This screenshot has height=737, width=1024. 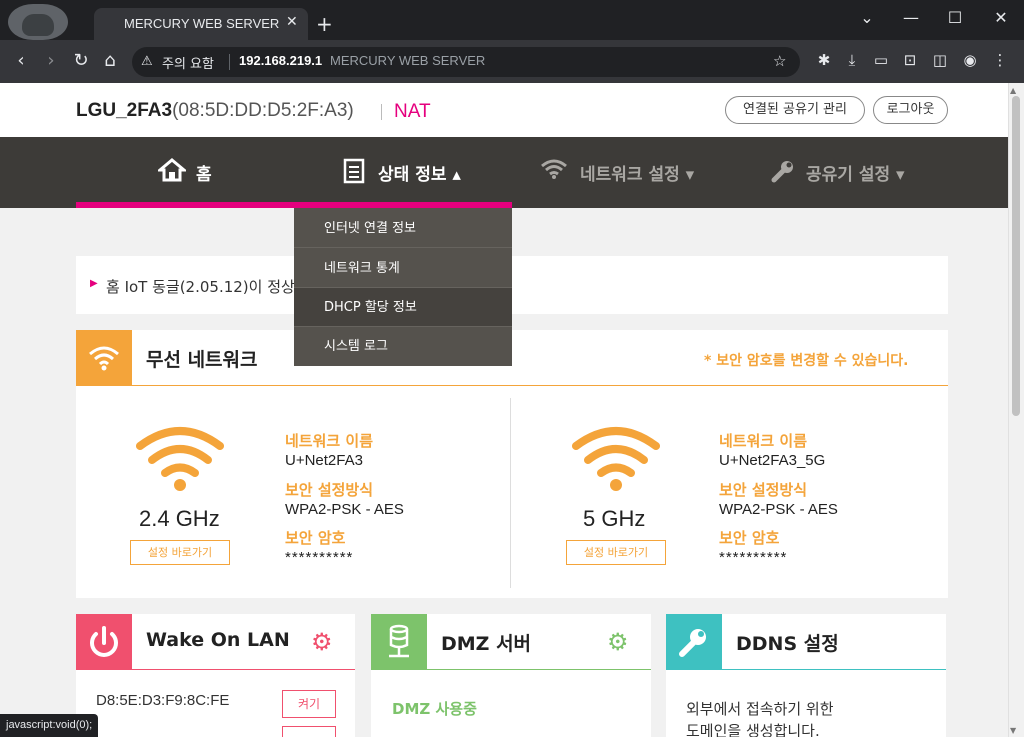 I want to click on maximize-icon: ☐, so click(x=955, y=17).